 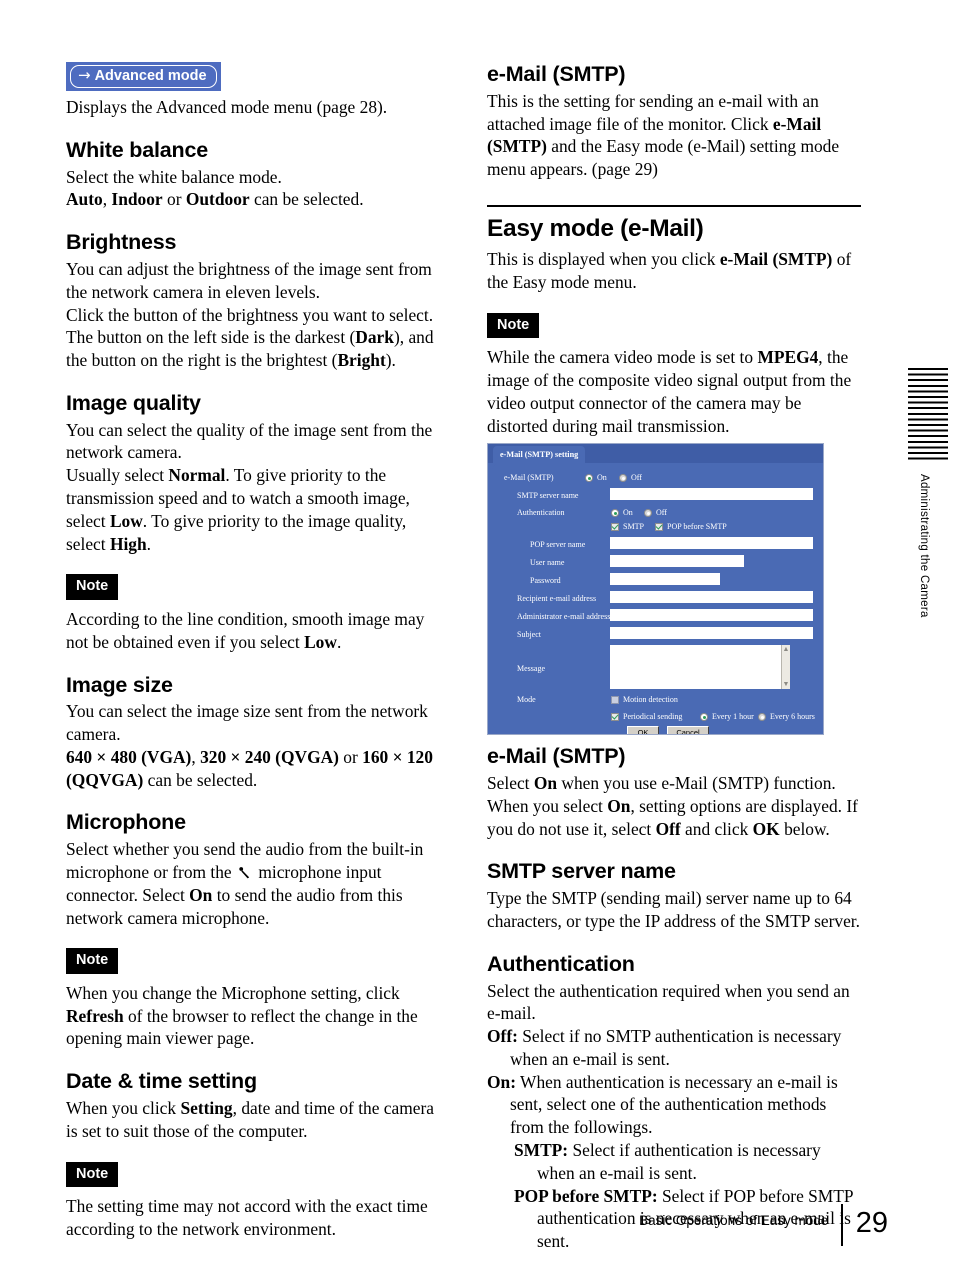 I want to click on is-bold-qvga: 320 × 240 (QVGA), so click(x=269, y=756).